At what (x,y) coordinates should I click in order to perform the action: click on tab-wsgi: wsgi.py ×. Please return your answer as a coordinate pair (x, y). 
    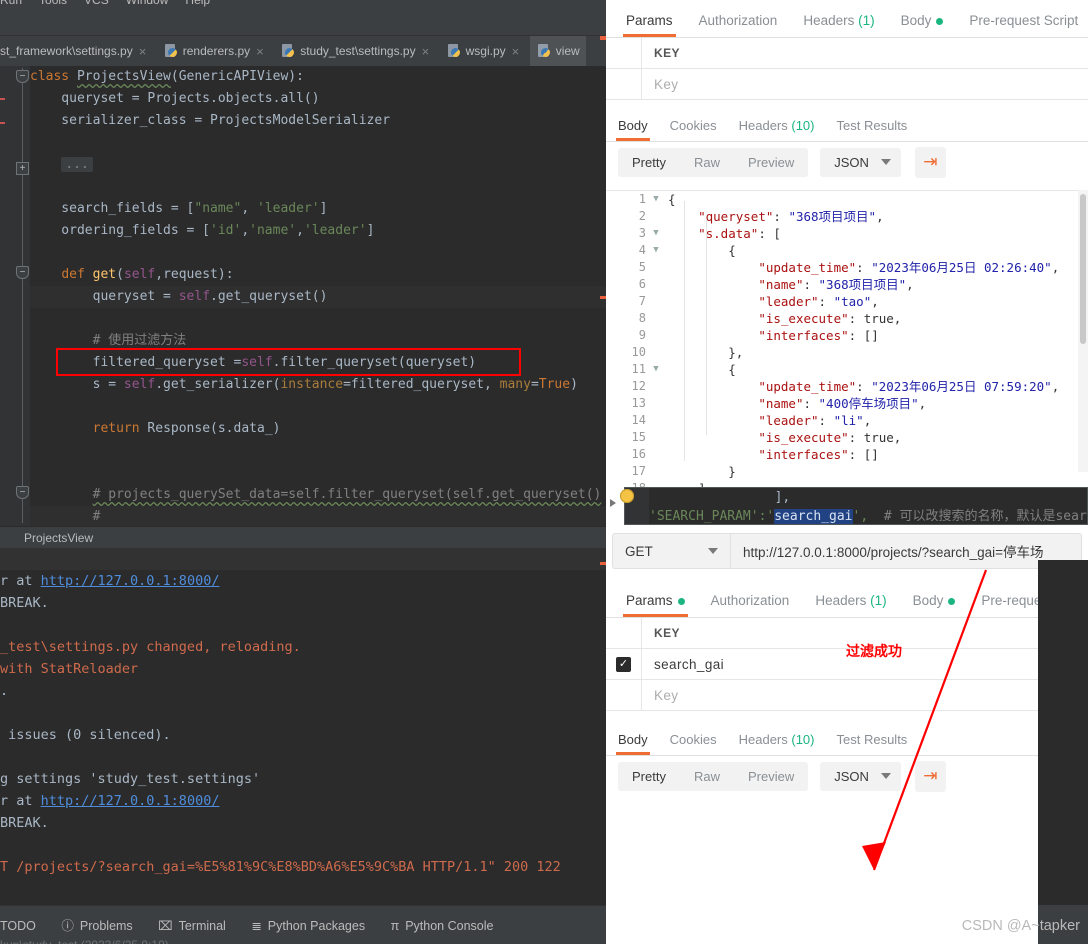
    Looking at the image, I should click on (483, 51).